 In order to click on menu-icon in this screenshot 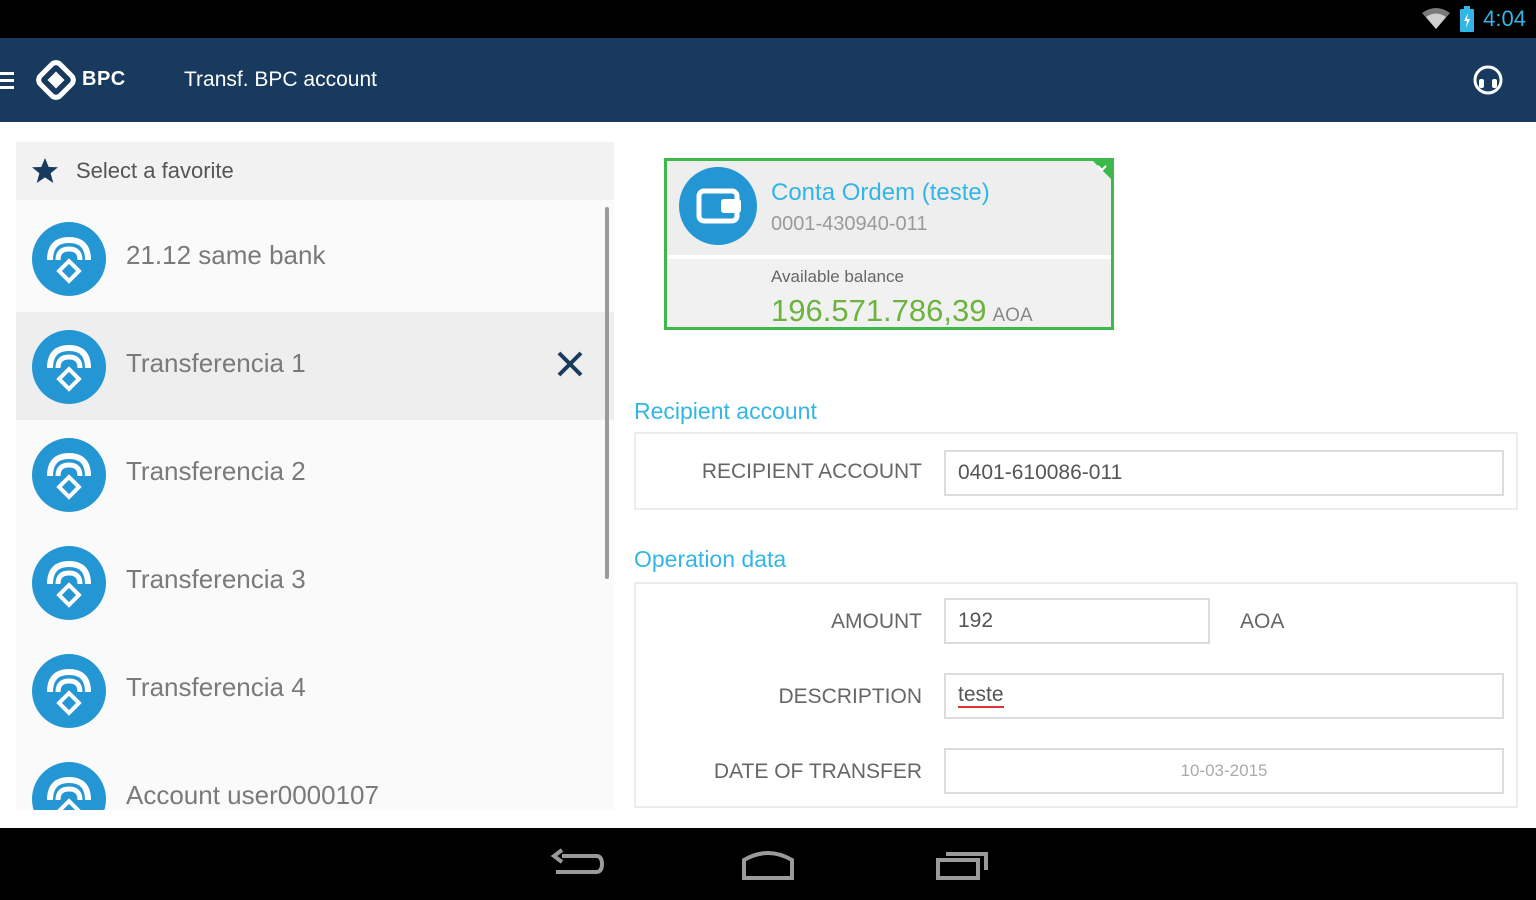, I will do `click(8, 80)`.